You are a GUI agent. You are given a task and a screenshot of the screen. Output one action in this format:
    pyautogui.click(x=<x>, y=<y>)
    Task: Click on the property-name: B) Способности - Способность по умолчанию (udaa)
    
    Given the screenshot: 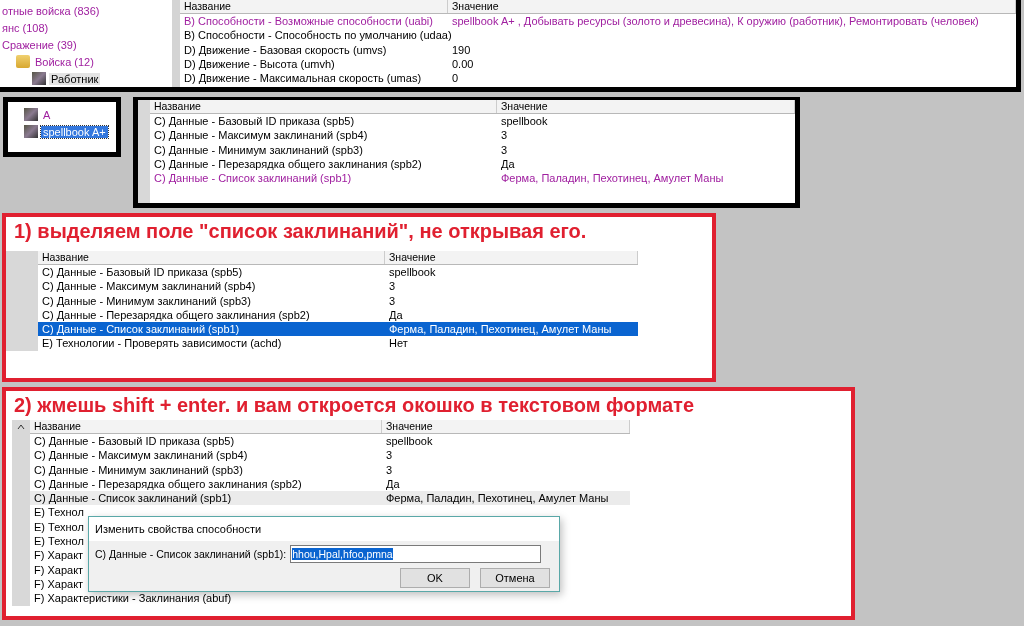 What is the action you would take?
    pyautogui.click(x=318, y=35)
    